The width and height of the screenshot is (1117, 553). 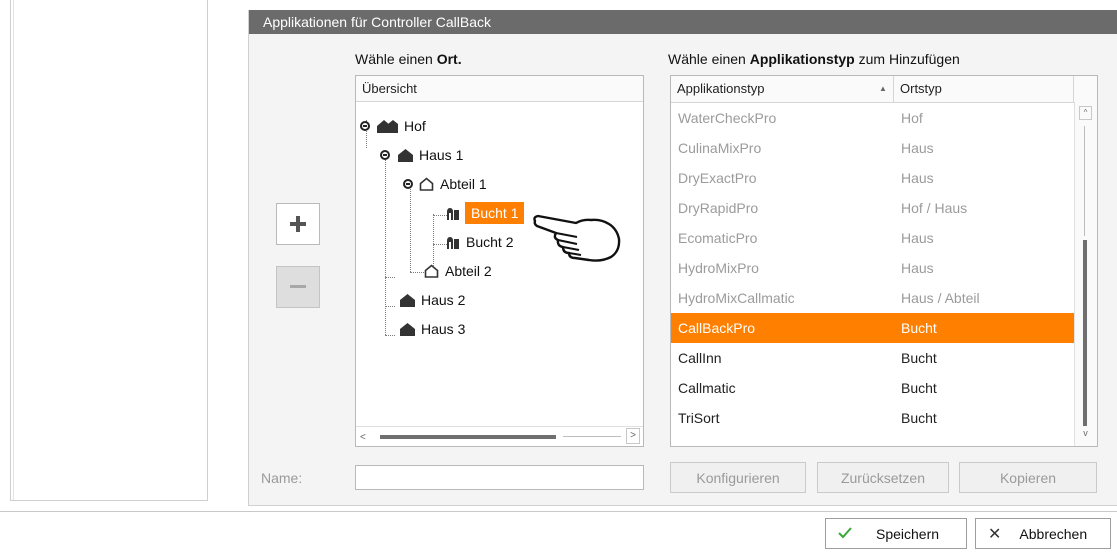 What do you see at coordinates (912, 118) in the screenshot?
I see `cell-ortstyp: Hof` at bounding box center [912, 118].